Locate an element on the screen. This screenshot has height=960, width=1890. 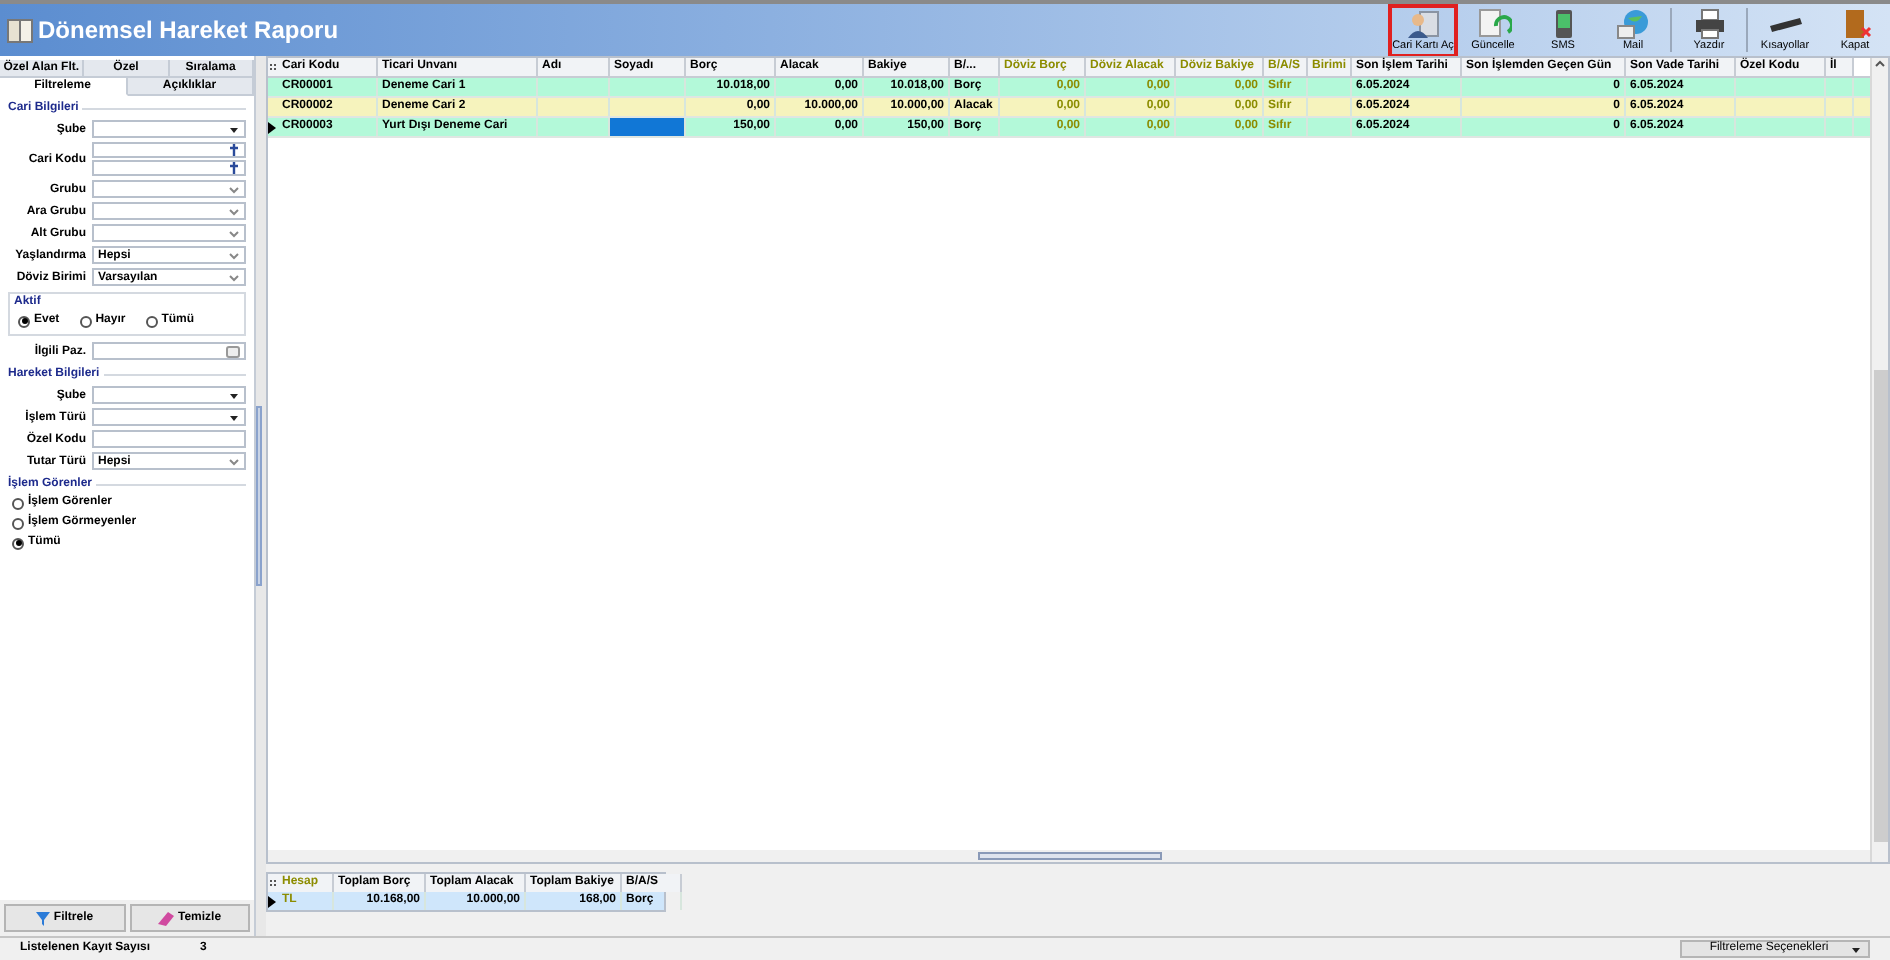
window-title: Dönemsel Hareket Raporu is located at coordinates (188, 31).